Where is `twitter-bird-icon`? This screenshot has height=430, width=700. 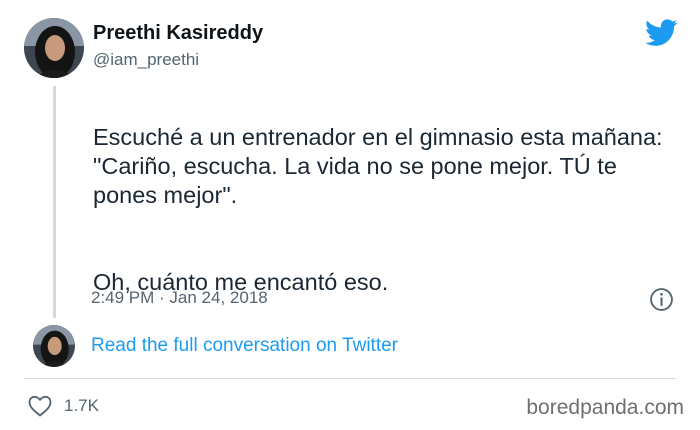
twitter-bird-icon is located at coordinates (661, 33).